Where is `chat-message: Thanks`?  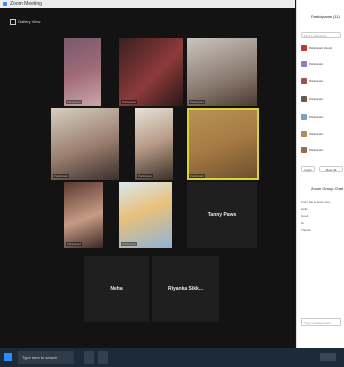 chat-message: Thanks is located at coordinates (306, 230).